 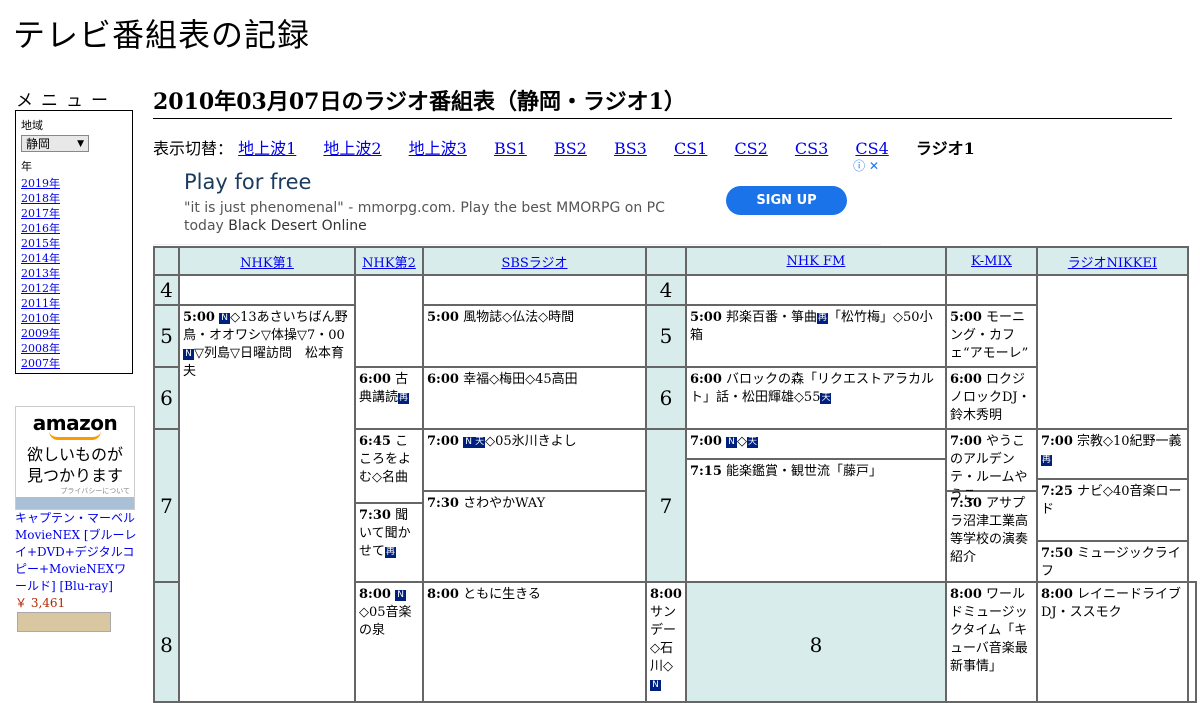 What do you see at coordinates (666, 290) in the screenshot?
I see `hour-label: 4` at bounding box center [666, 290].